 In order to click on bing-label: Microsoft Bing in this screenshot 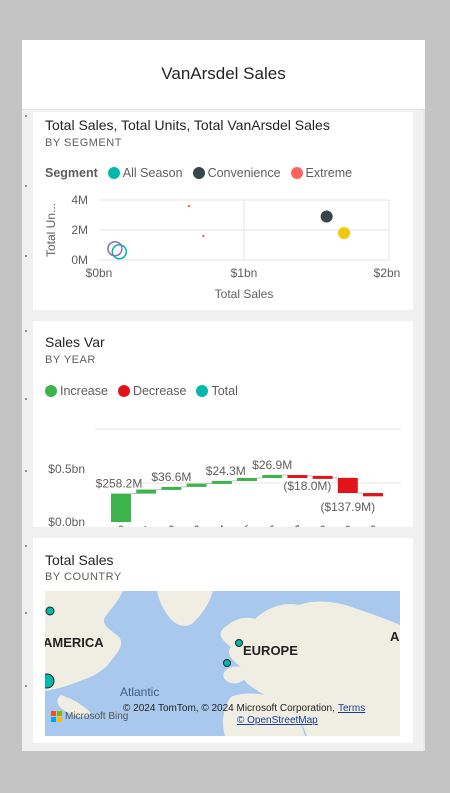, I will do `click(97, 716)`.